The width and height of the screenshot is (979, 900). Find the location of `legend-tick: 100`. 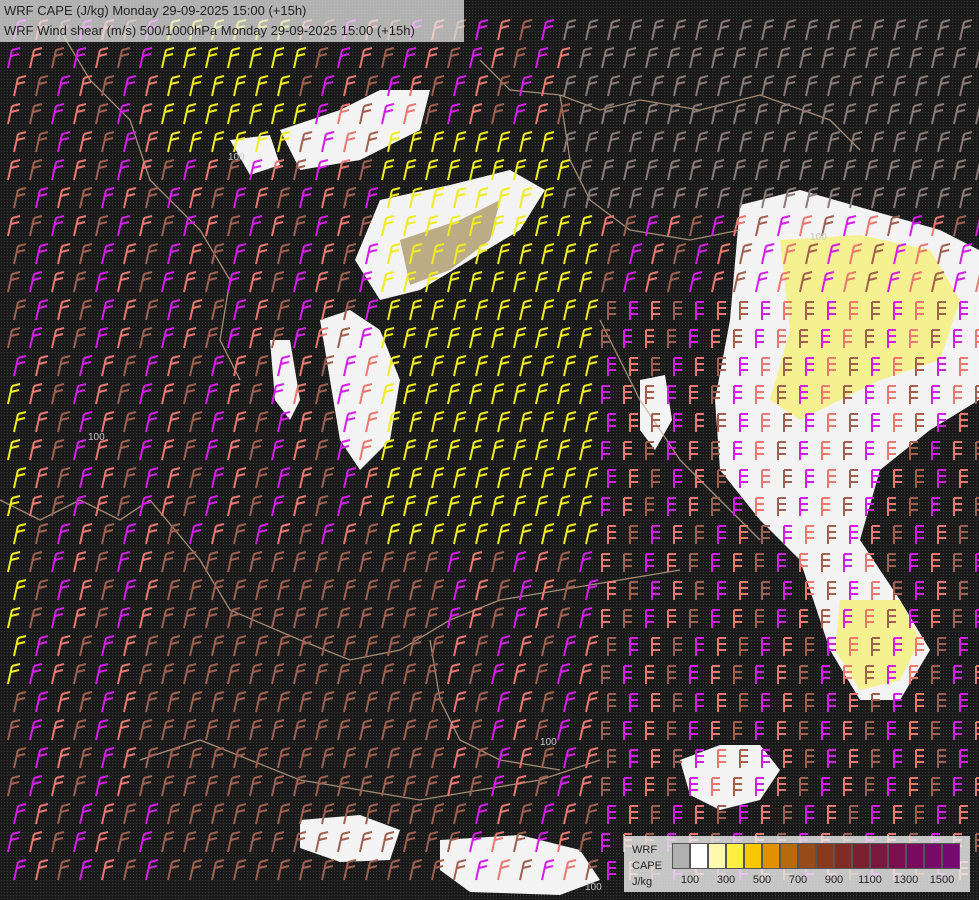

legend-tick: 100 is located at coordinates (690, 880).